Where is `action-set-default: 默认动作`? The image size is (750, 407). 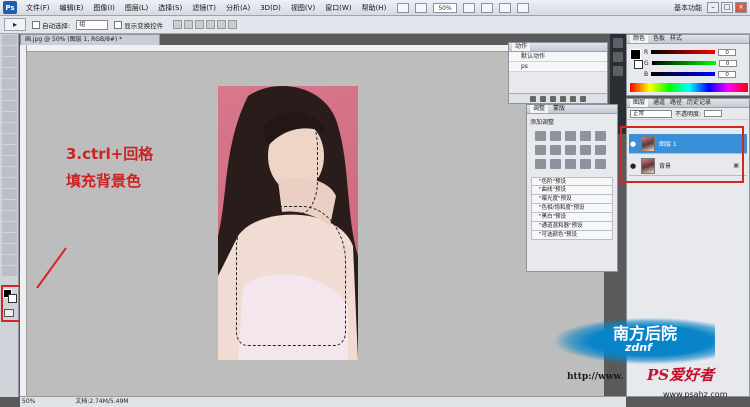
action-set-default: 默认动作 is located at coordinates (558, 57).